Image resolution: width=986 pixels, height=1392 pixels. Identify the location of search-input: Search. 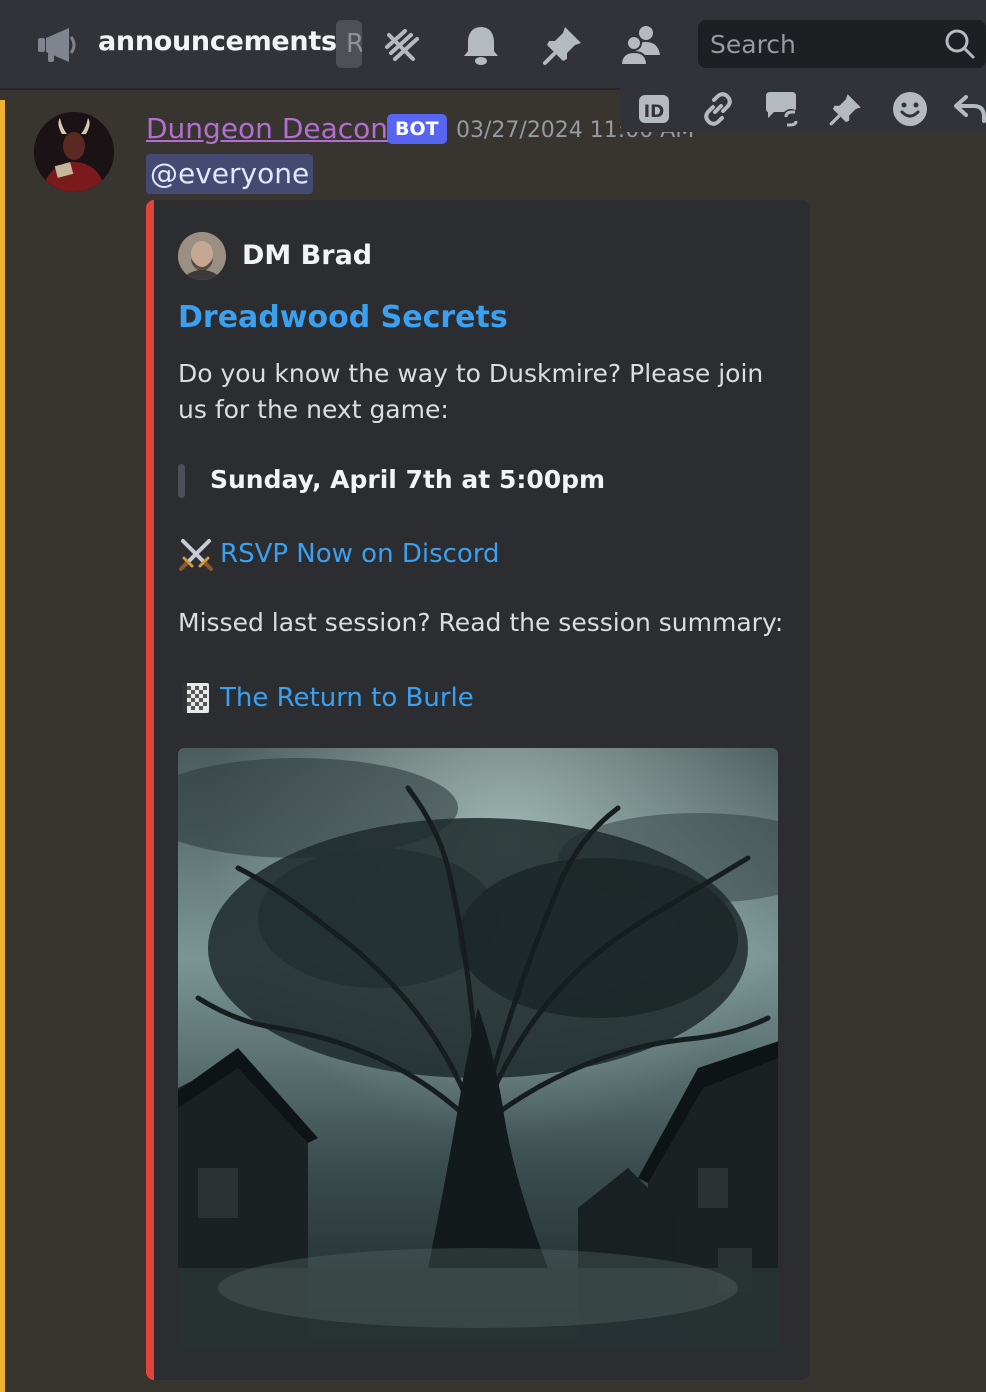
(842, 44).